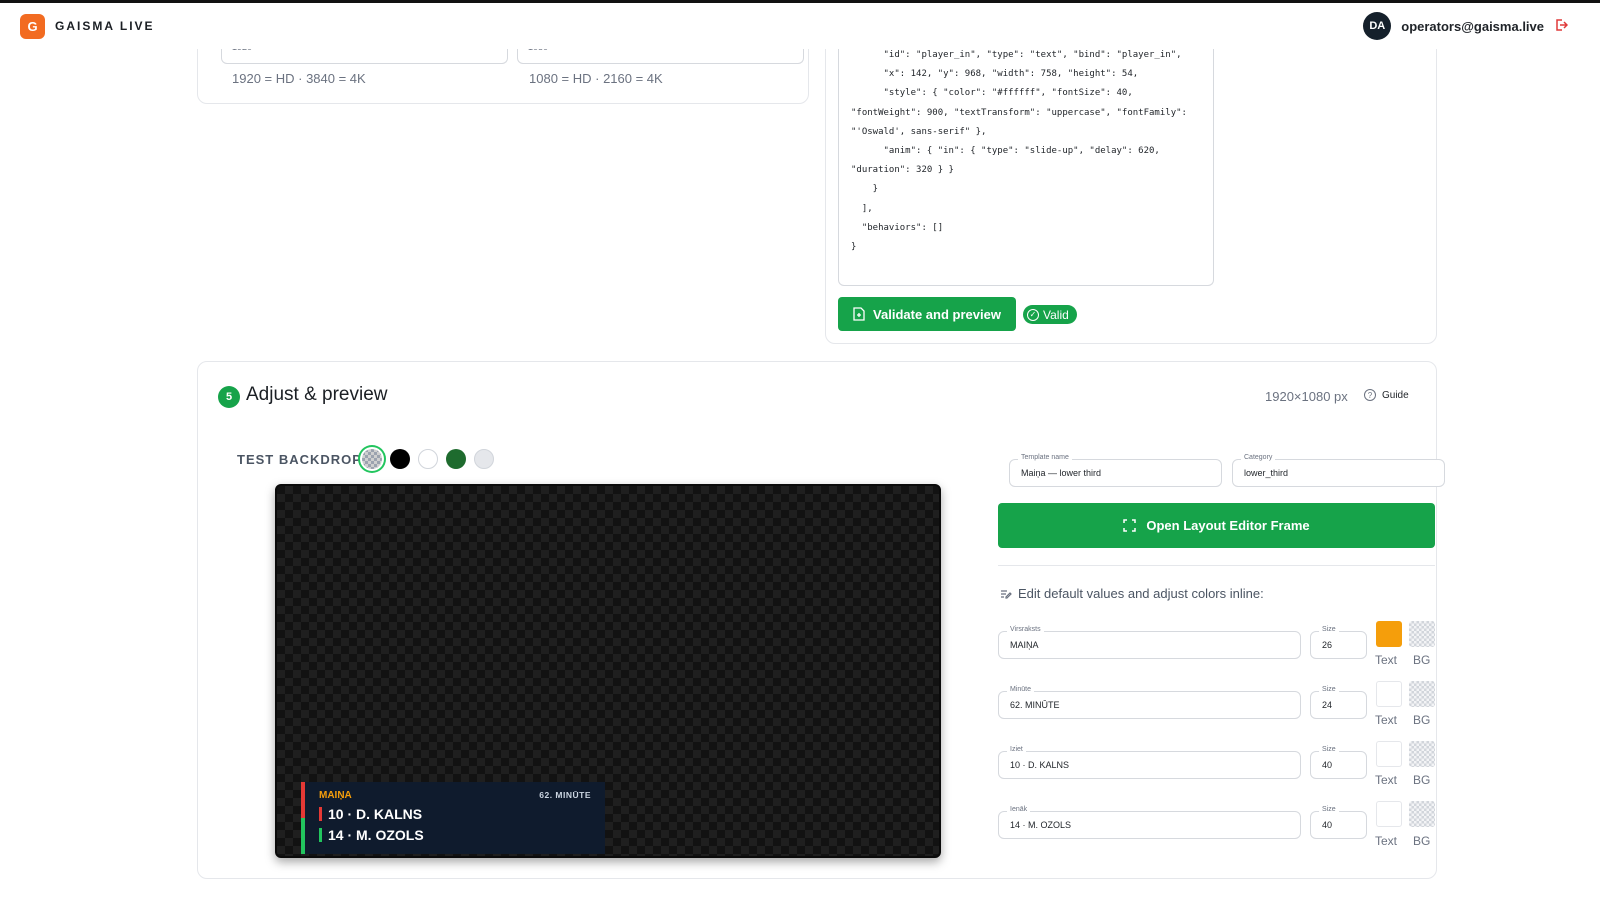 The height and width of the screenshot is (900, 1600). Describe the element at coordinates (372, 459) in the screenshot. I see `backdrop-checker-swatch` at that location.